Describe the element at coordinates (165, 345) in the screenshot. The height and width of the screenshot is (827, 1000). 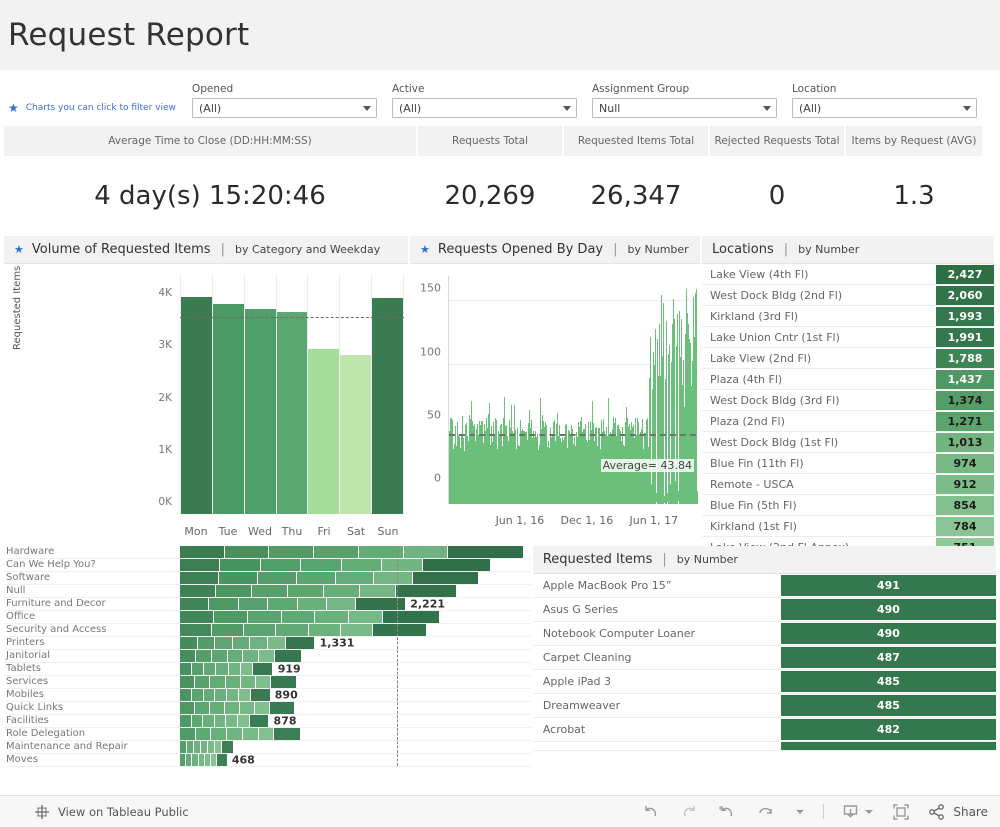
I see `y-tick-label: 3K` at that location.